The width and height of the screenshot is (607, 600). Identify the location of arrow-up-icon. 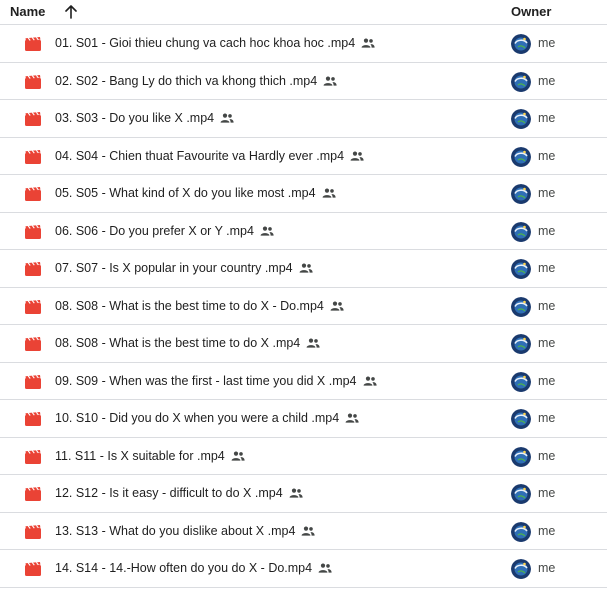
(71, 11).